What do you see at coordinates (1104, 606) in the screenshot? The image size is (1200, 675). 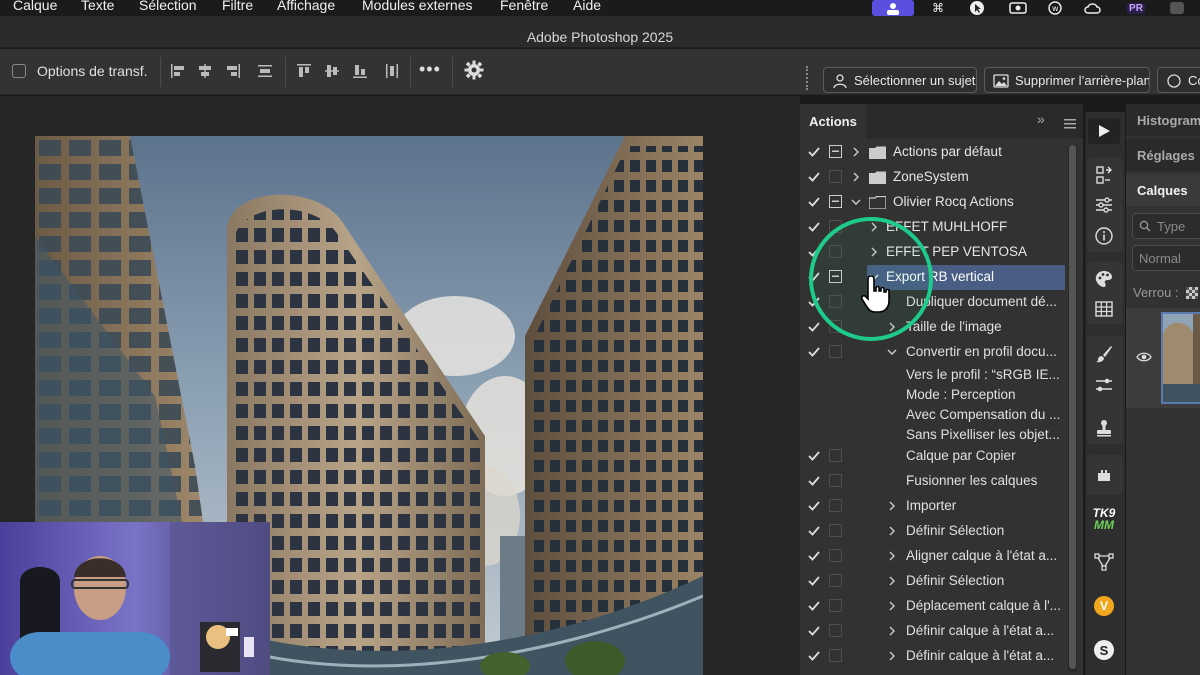 I see `v-plugin-icon: V` at bounding box center [1104, 606].